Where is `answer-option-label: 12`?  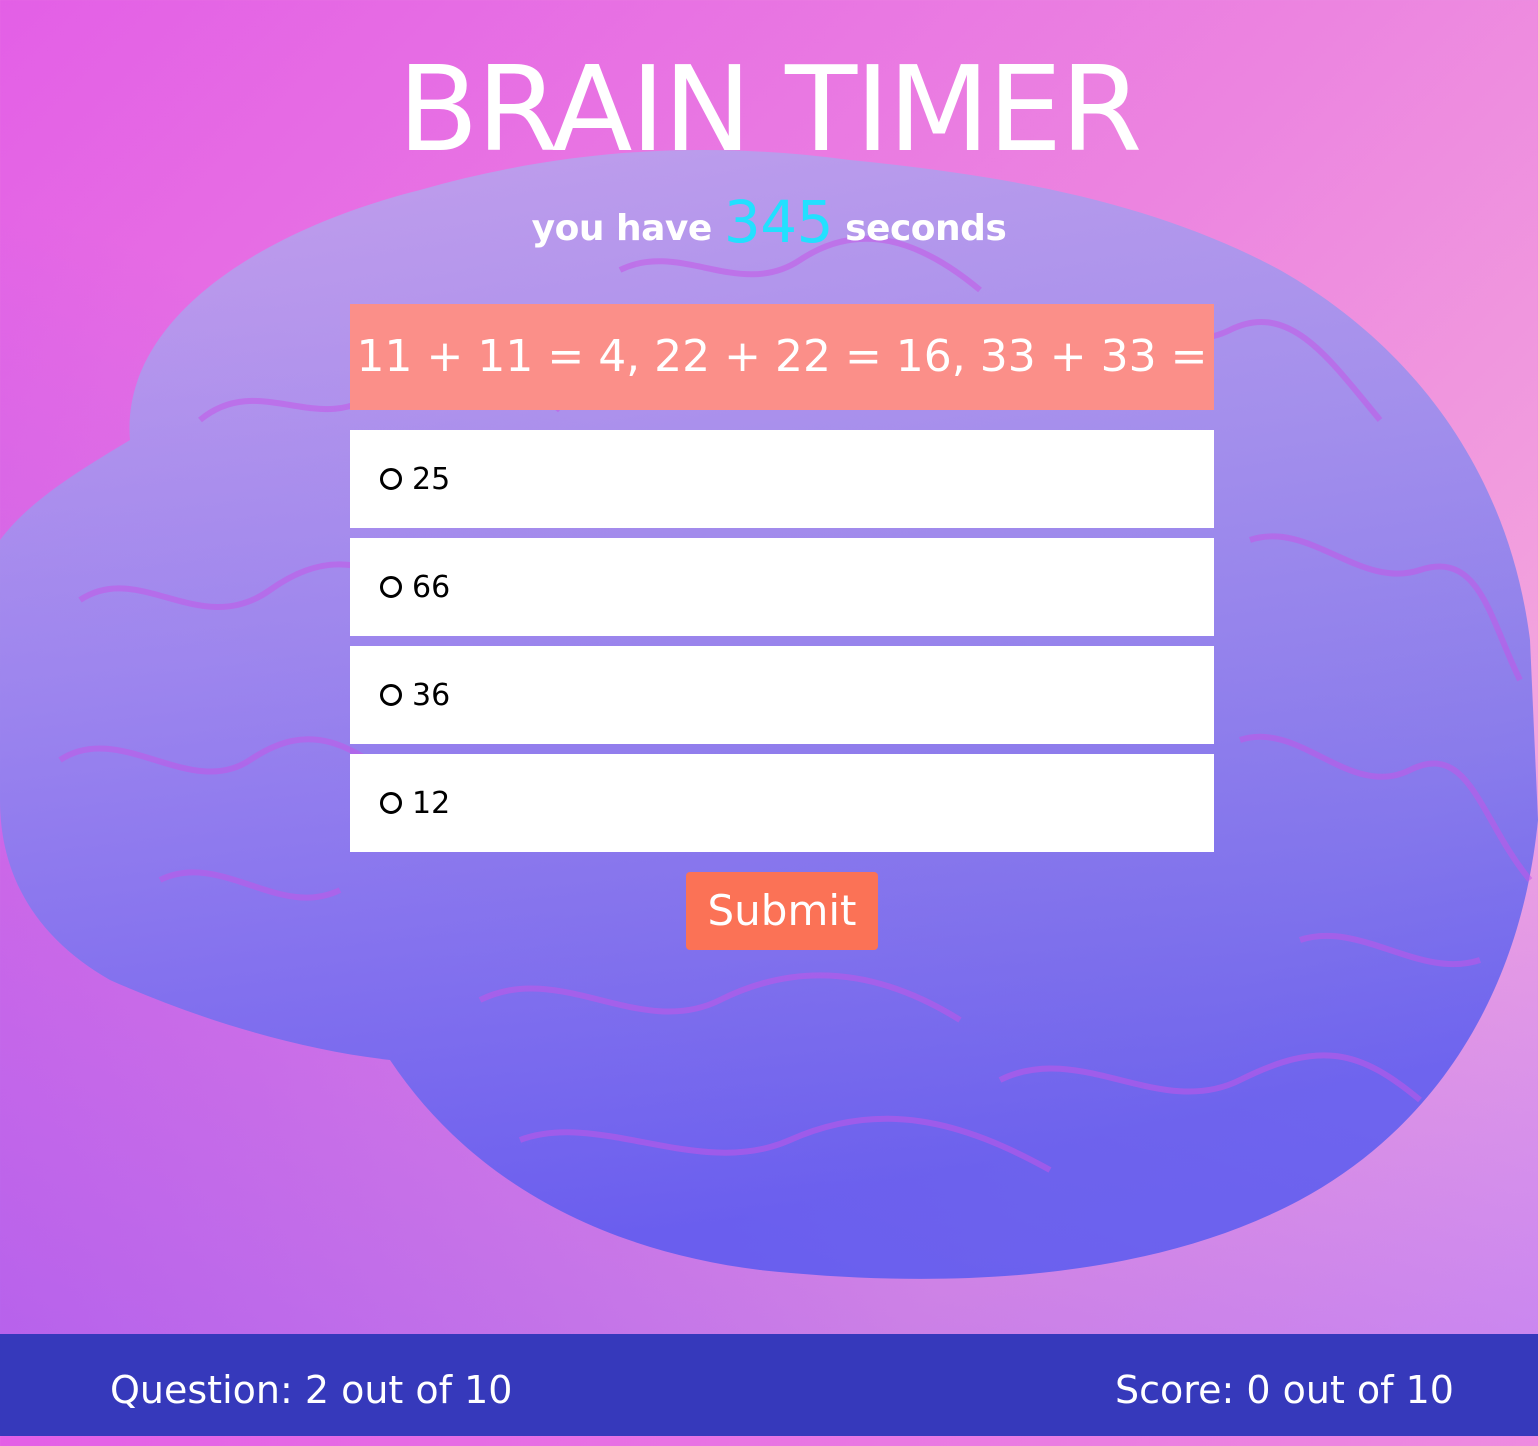 answer-option-label: 12 is located at coordinates (431, 803).